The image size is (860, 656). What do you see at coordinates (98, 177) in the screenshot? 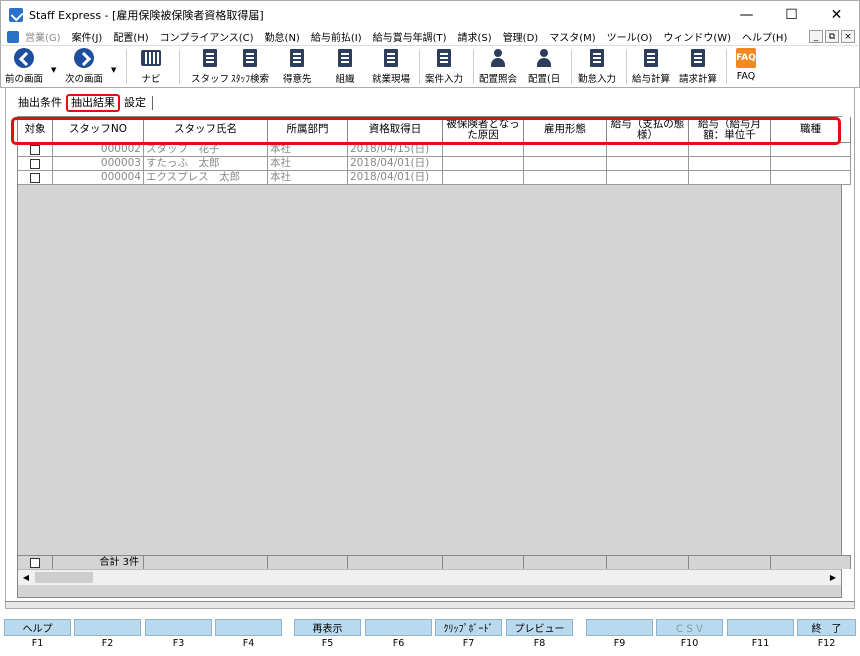
I see `cell-staff-no: 000004` at bounding box center [98, 177].